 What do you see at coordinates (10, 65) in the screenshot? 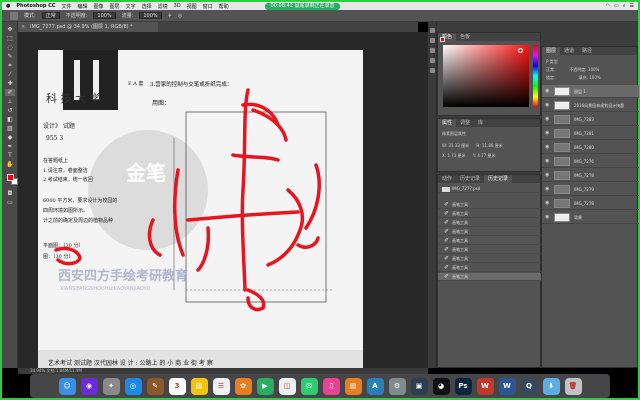
I see `crop-tool-icon: ⌗` at bounding box center [10, 65].